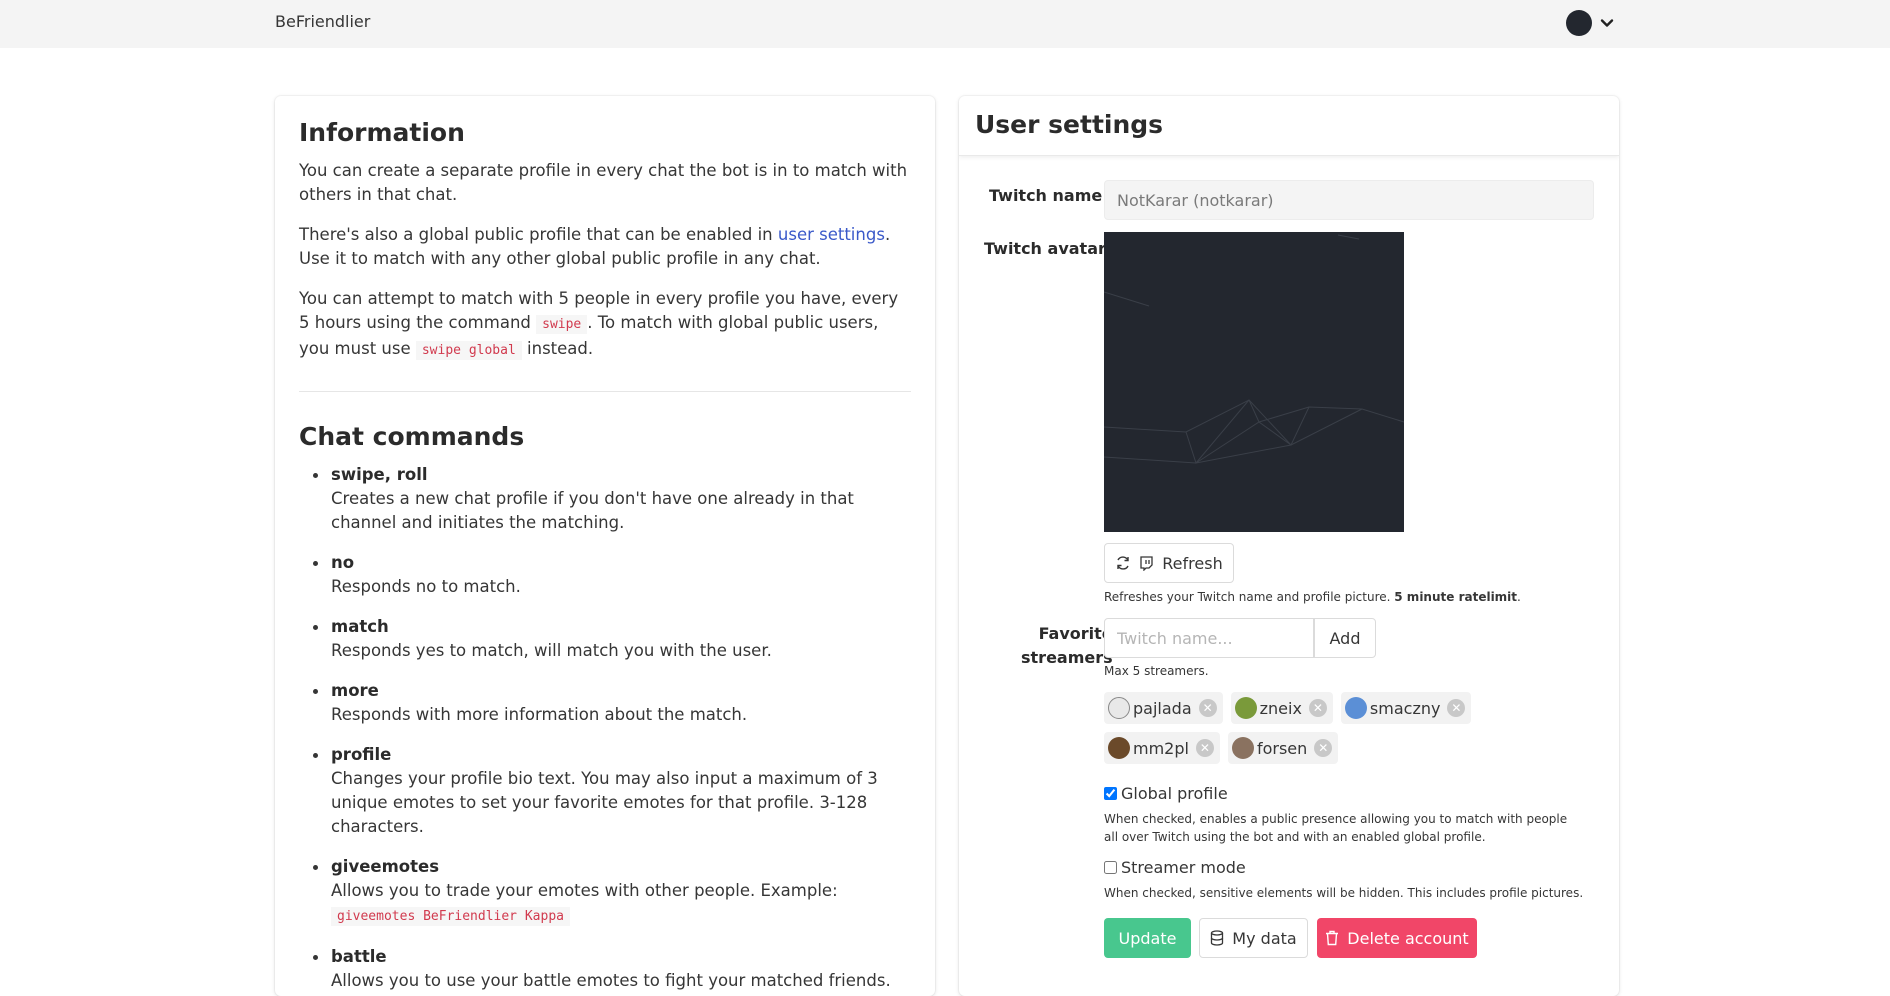 The image size is (1890, 996). I want to click on chevron-down-icon, so click(1607, 23).